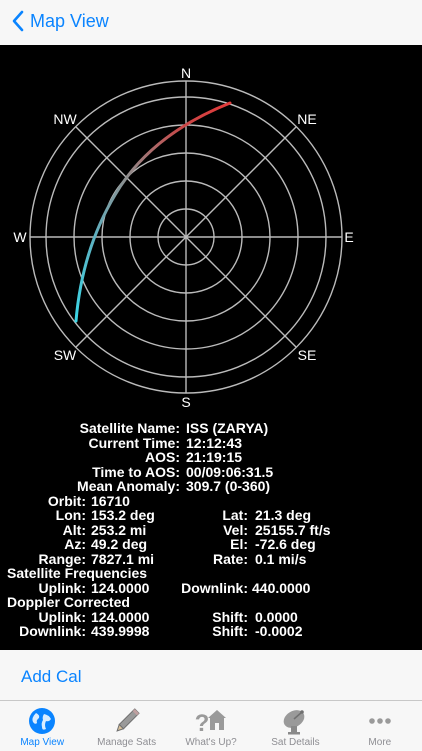 This screenshot has height=751, width=422. Describe the element at coordinates (42, 742) in the screenshot. I see `tab-label: Map View` at that location.